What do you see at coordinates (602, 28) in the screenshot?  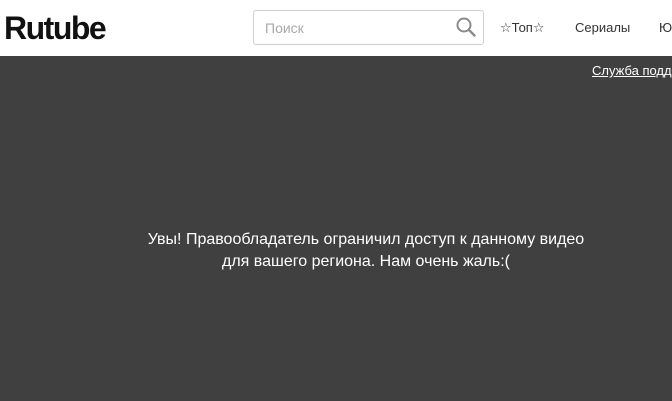 I see `nav-series-link: Сериалы` at bounding box center [602, 28].